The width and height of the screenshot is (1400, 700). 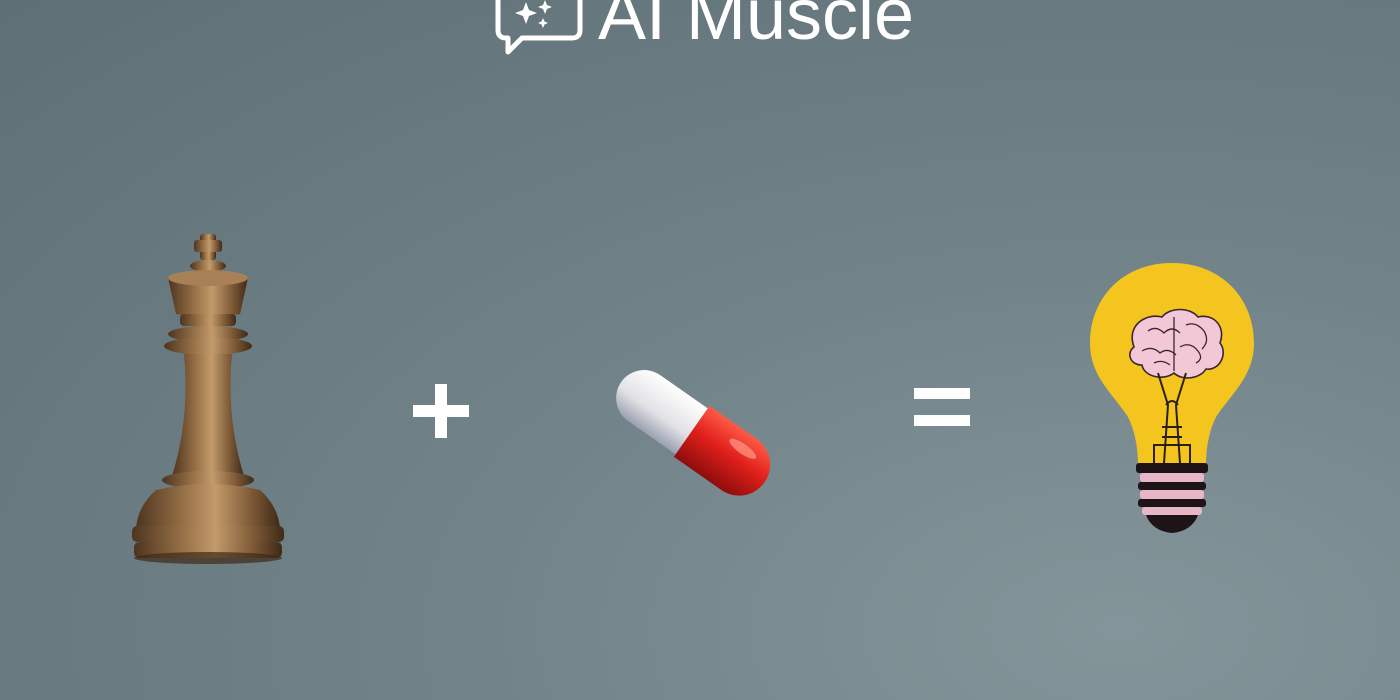 What do you see at coordinates (441, 411) in the screenshot?
I see `plus-icon` at bounding box center [441, 411].